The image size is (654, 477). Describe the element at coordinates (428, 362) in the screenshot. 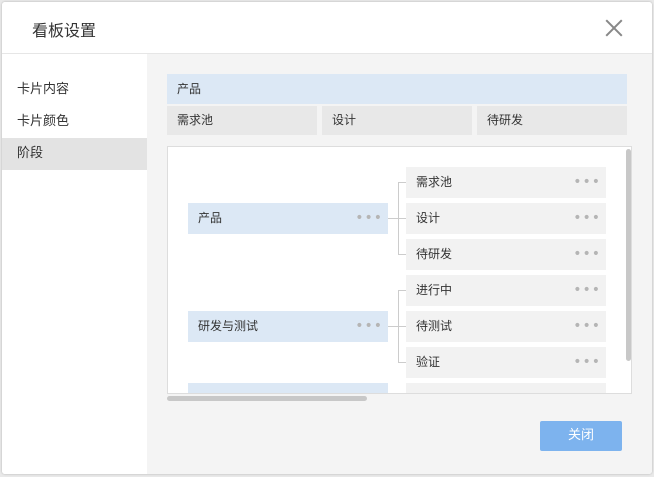

I see `stage-label: 验证` at that location.